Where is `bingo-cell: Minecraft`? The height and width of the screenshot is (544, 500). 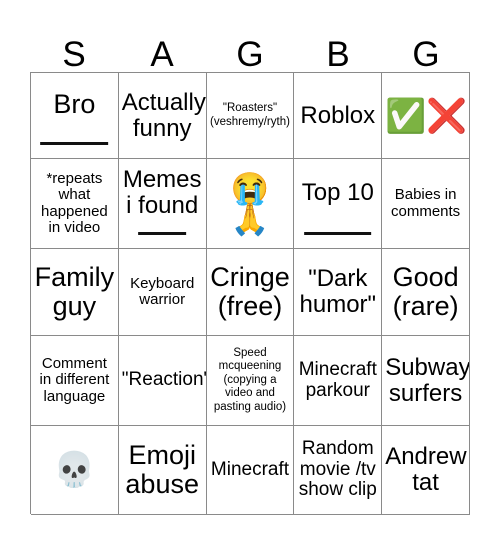
bingo-cell: Minecraft is located at coordinates (250, 470).